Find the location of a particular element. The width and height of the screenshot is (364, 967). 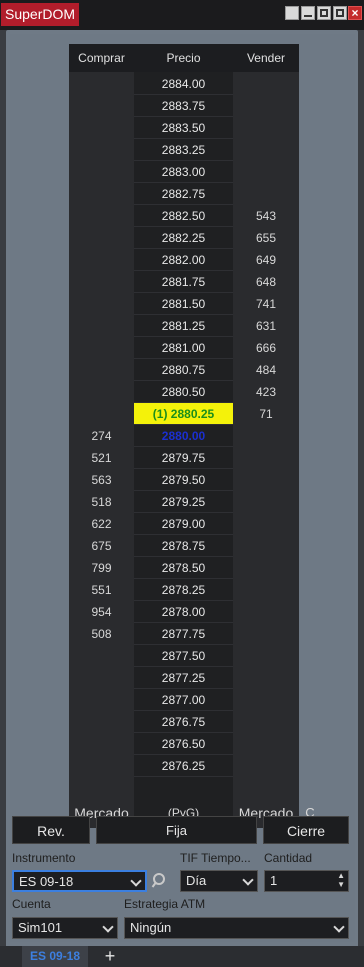

price-cell: 2881.00 is located at coordinates (183, 348).